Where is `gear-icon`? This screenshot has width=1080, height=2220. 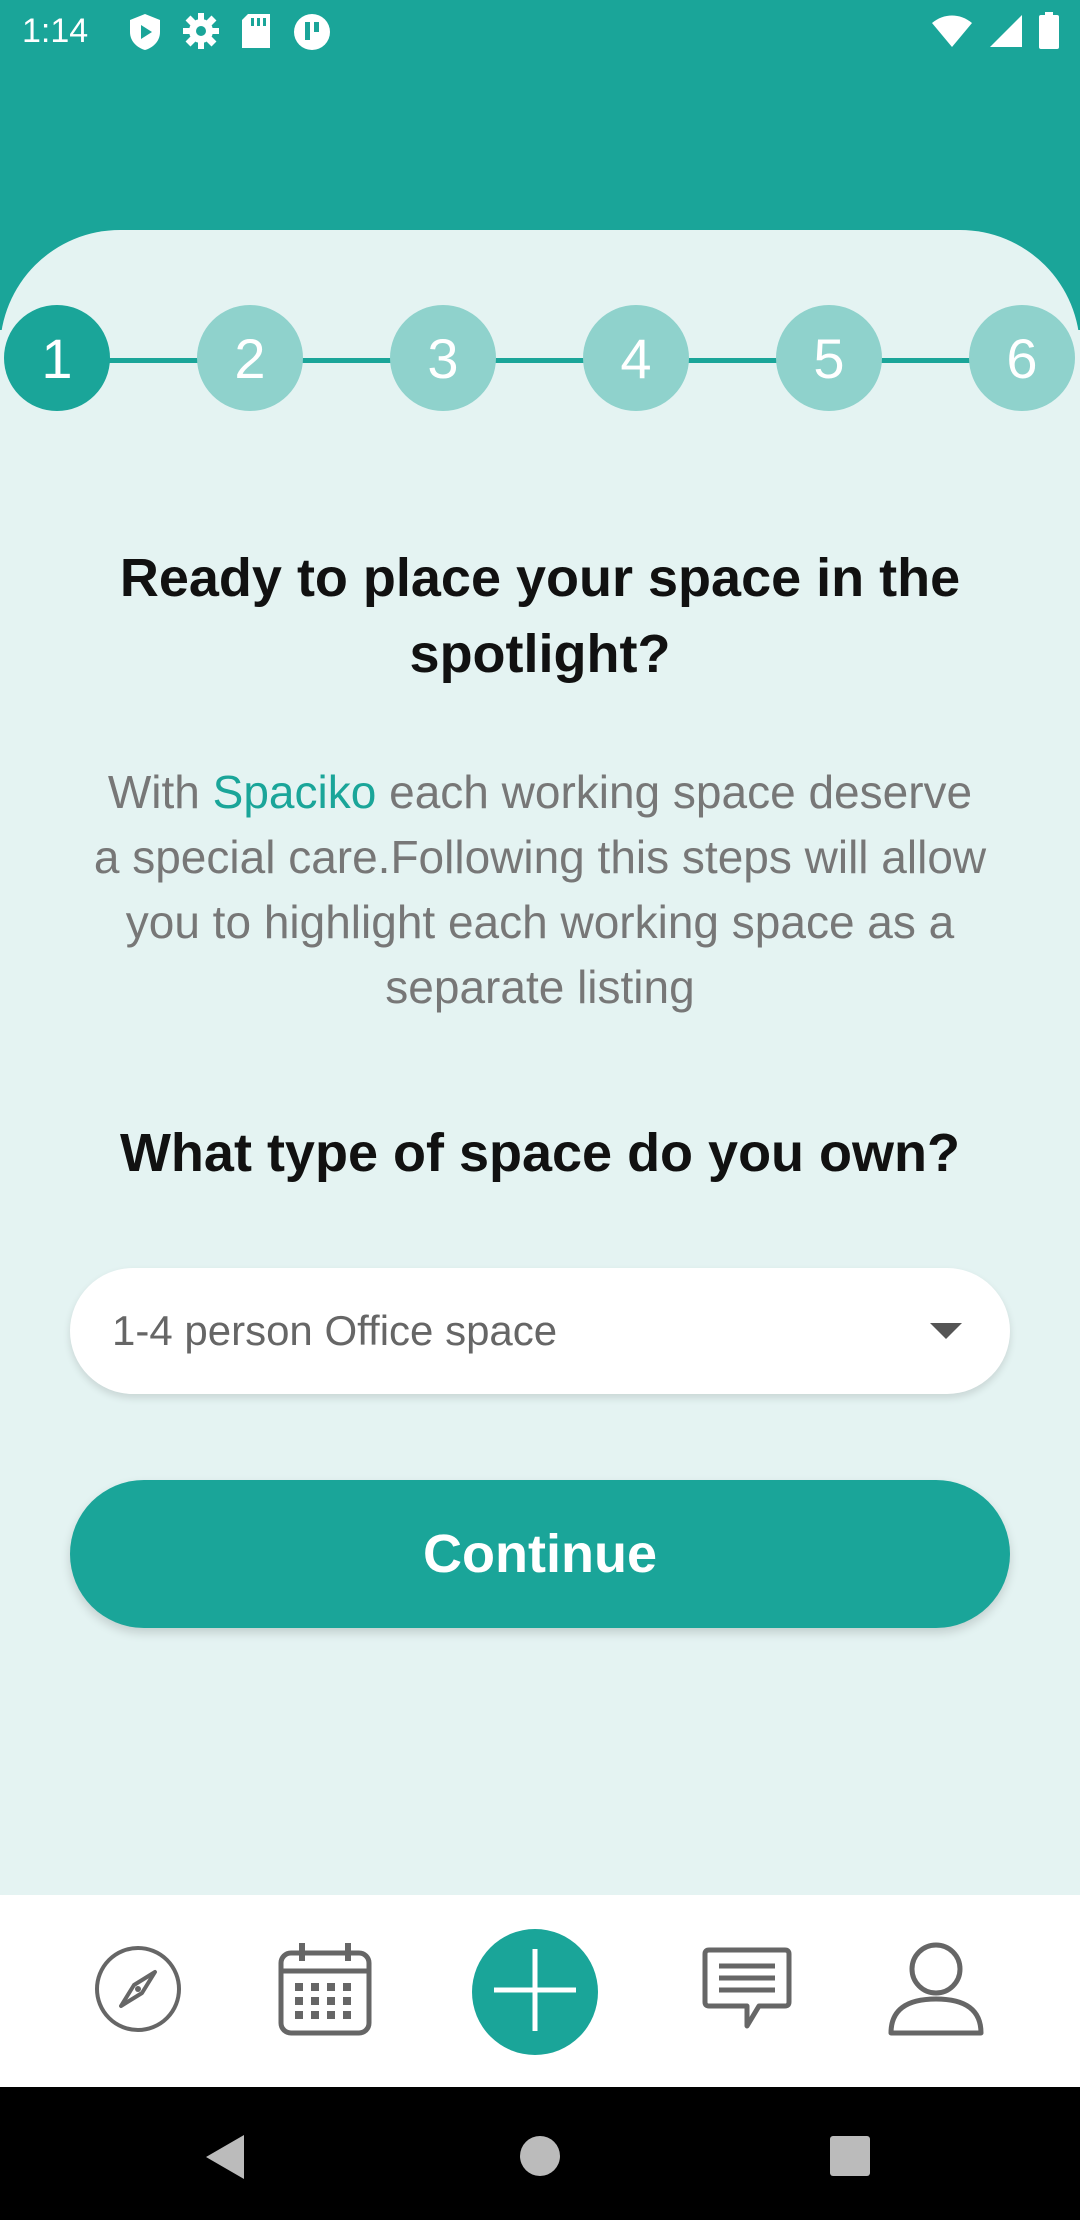 gear-icon is located at coordinates (201, 34).